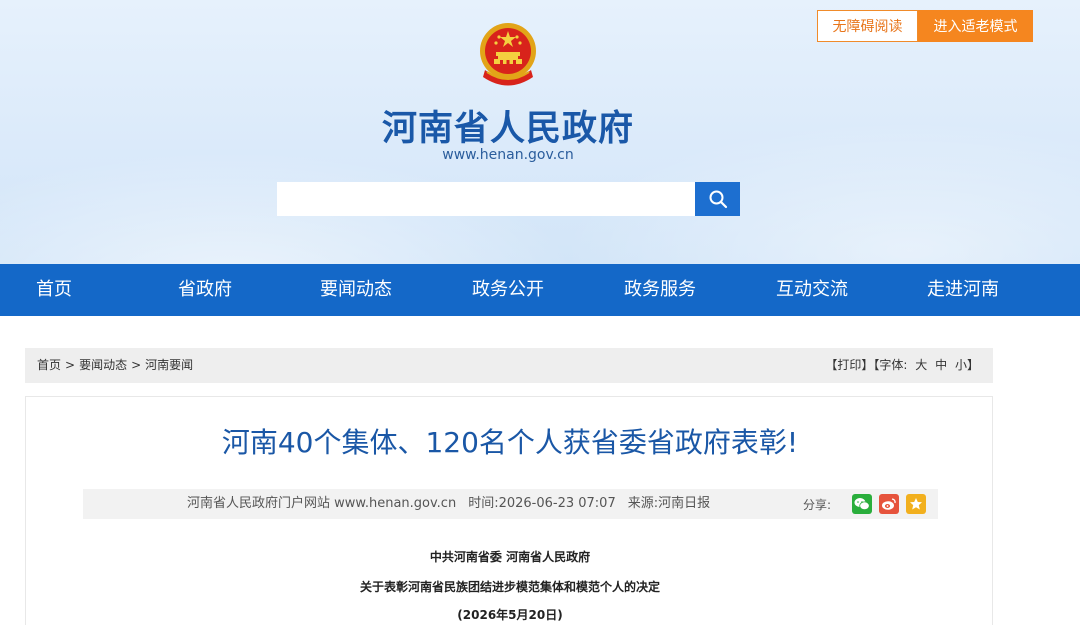 The image size is (1080, 625). I want to click on star-icon, so click(916, 504).